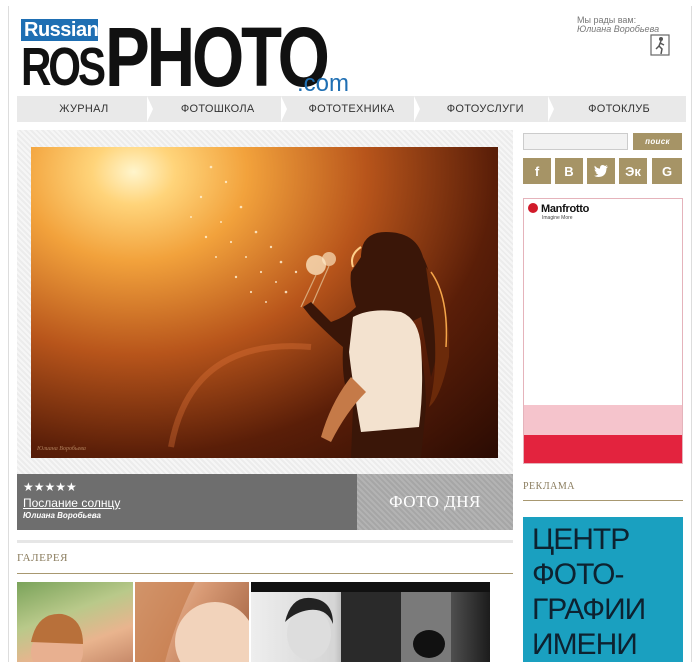 The height and width of the screenshot is (662, 694). What do you see at coordinates (660, 45) in the screenshot?
I see `logout-icon` at bounding box center [660, 45].